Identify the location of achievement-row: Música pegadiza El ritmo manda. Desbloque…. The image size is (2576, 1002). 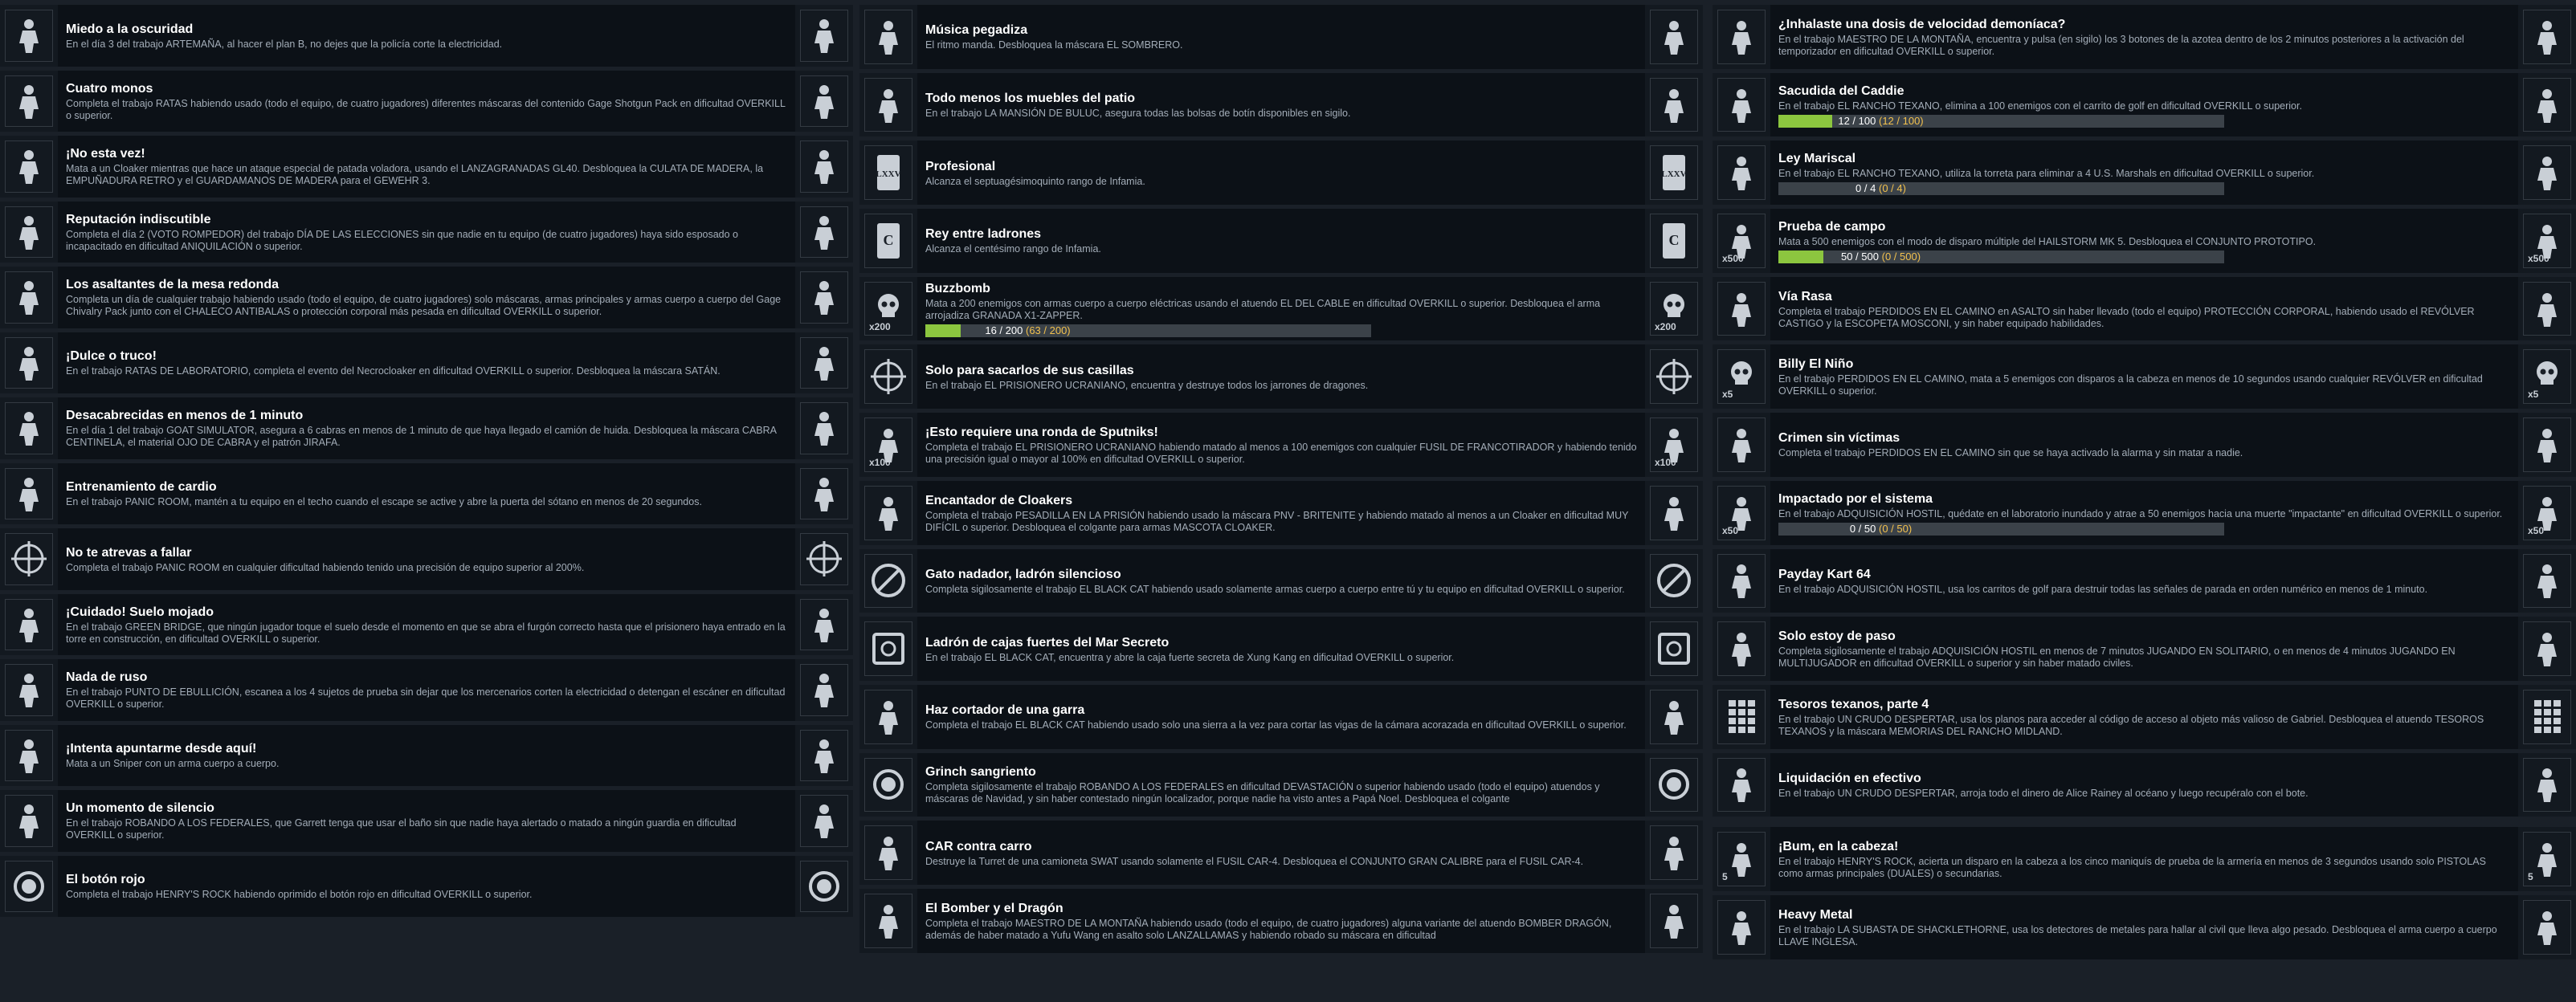
(1281, 37).